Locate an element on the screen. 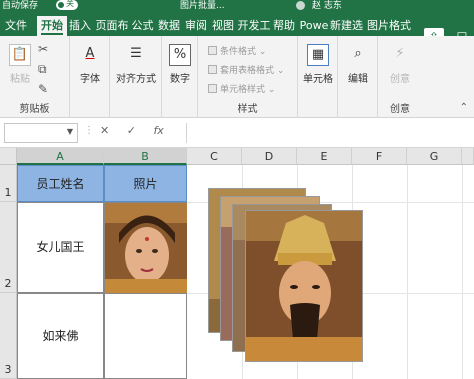 Image resolution: width=474 pixels, height=379 pixels. font-icon: A is located at coordinates (90, 53).